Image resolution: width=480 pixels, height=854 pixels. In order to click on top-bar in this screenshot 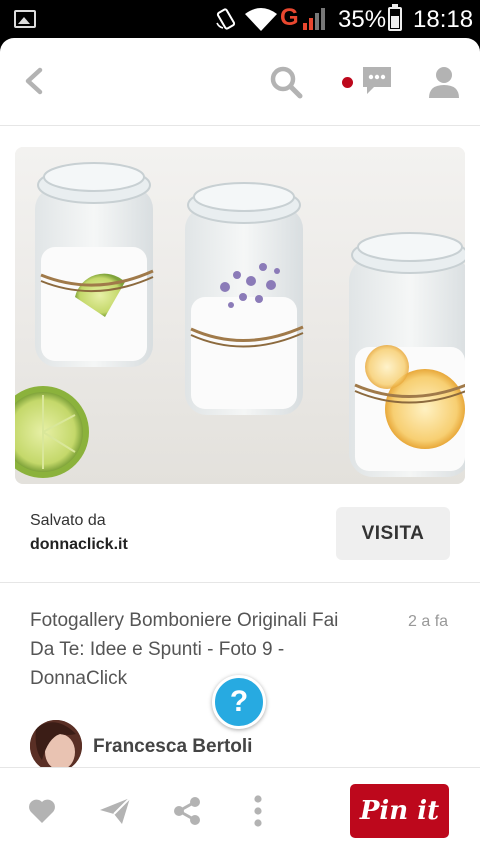, I will do `click(240, 82)`.